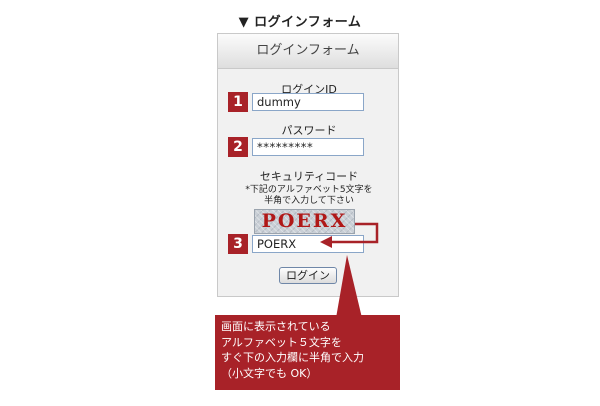  I want to click on captcha-to-input-arrow, so click(355, 233).